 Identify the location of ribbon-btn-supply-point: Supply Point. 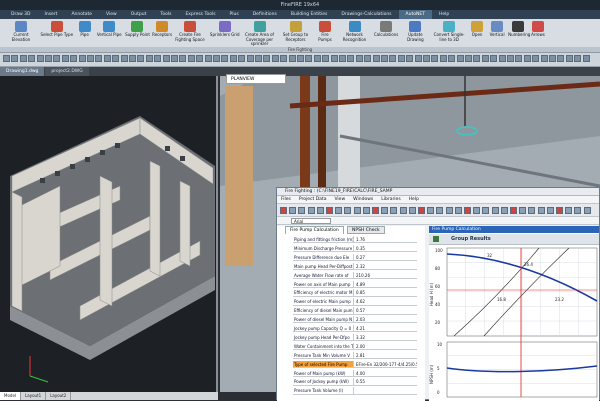
(137, 34).